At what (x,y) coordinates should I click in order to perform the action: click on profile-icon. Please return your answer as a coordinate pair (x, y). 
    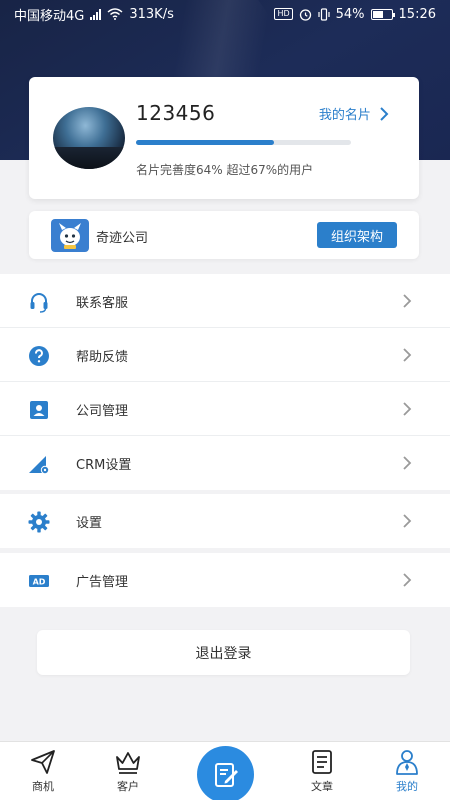
    Looking at the image, I should click on (407, 762).